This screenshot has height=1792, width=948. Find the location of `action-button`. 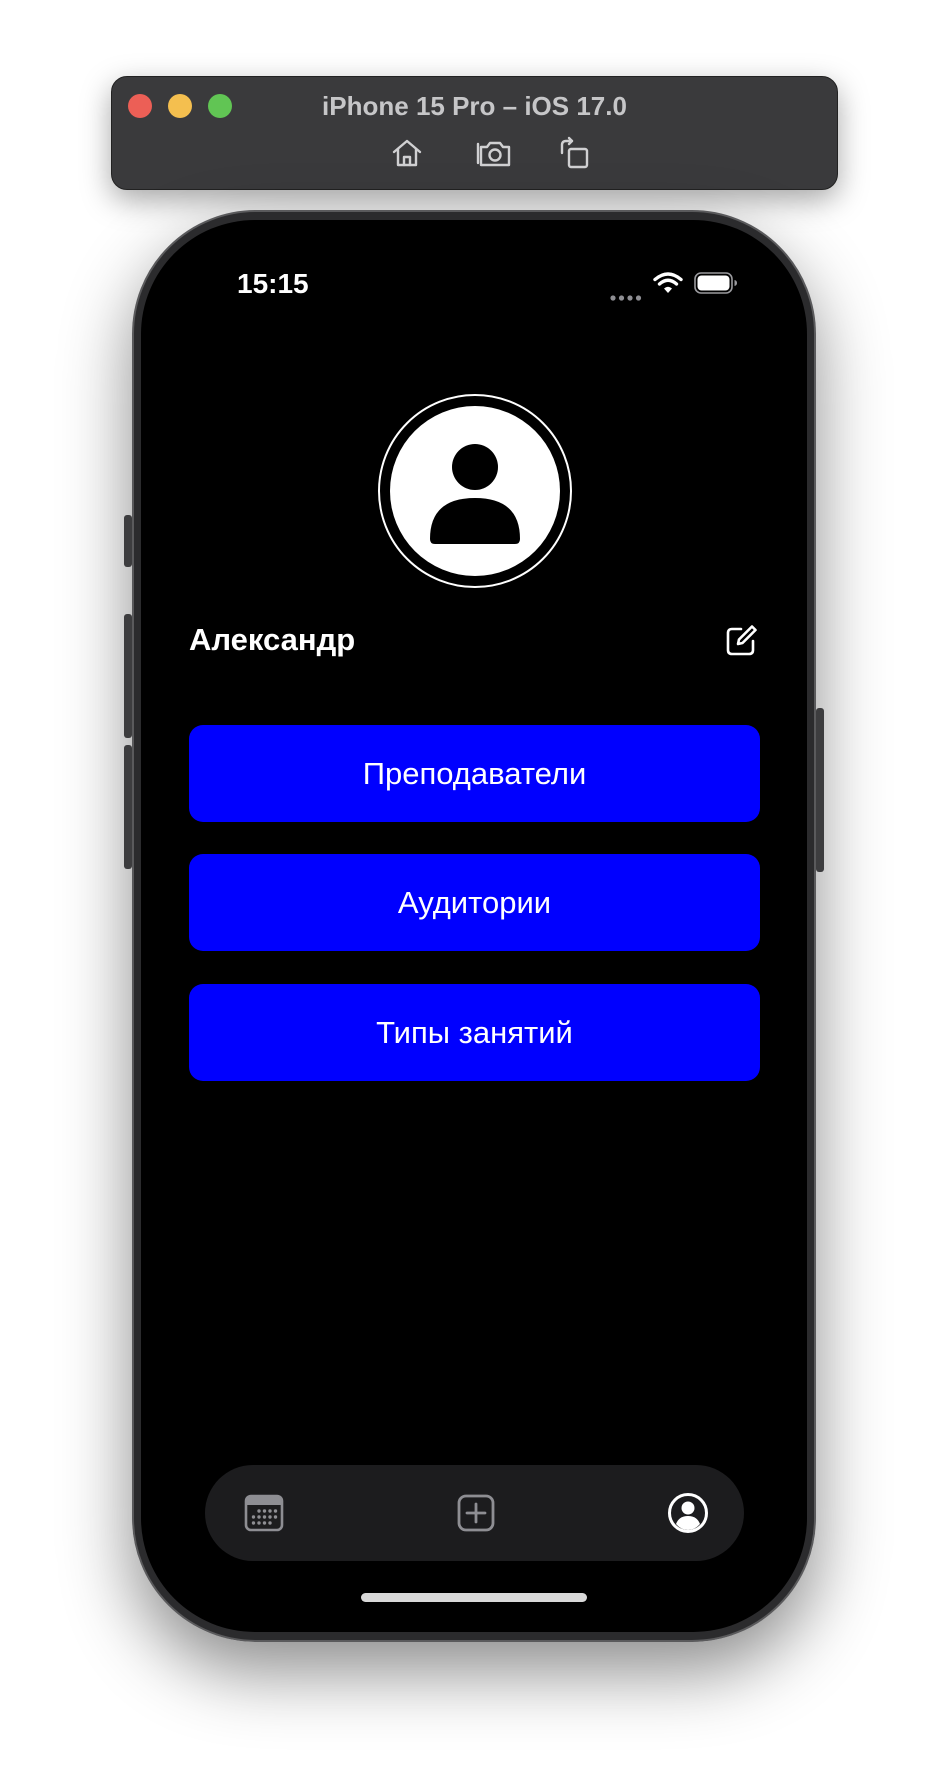

action-button is located at coordinates (128, 541).